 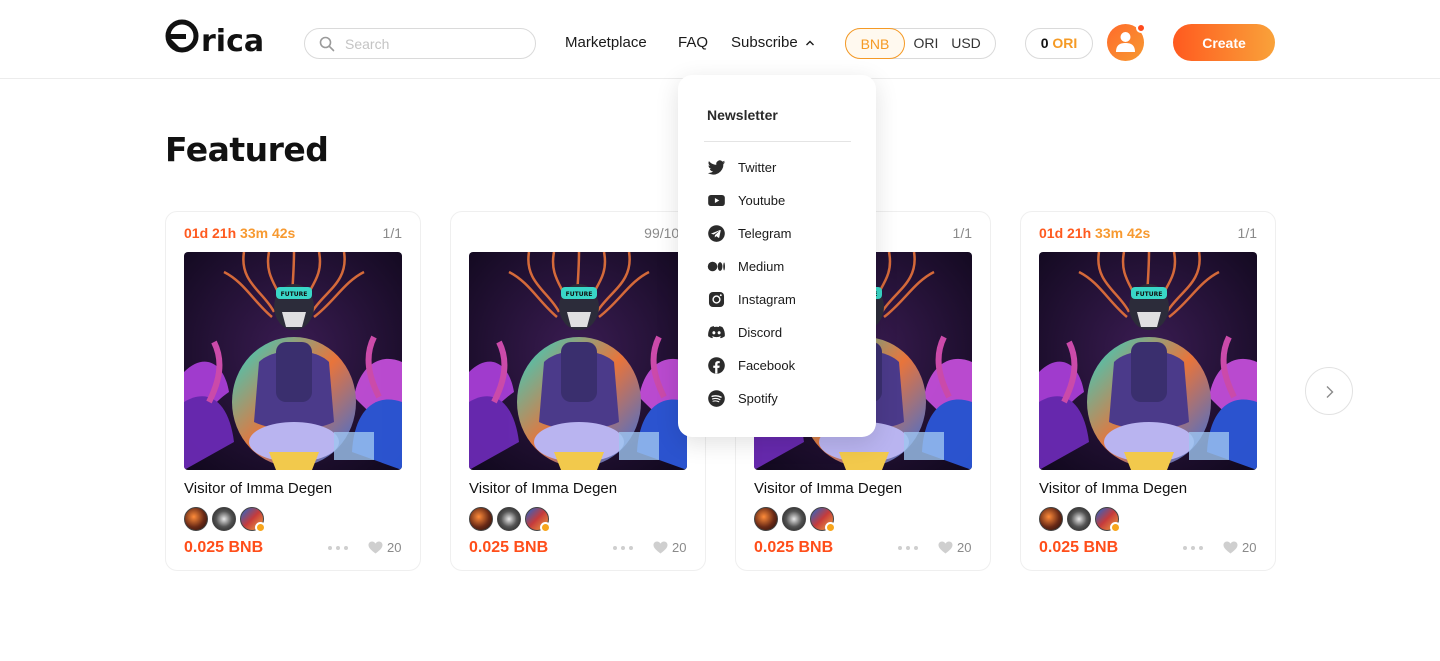 What do you see at coordinates (716, 299) in the screenshot?
I see `instagram-icon` at bounding box center [716, 299].